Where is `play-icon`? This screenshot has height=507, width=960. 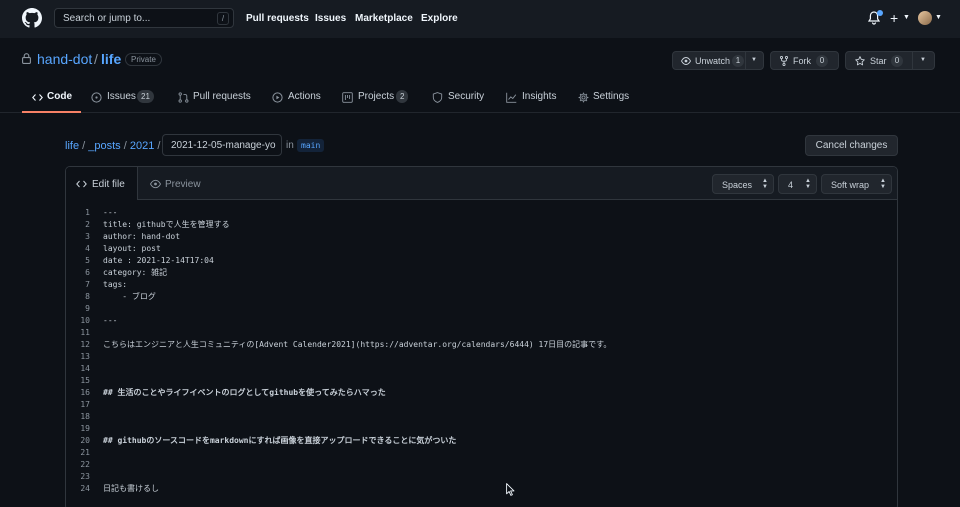 play-icon is located at coordinates (277, 97).